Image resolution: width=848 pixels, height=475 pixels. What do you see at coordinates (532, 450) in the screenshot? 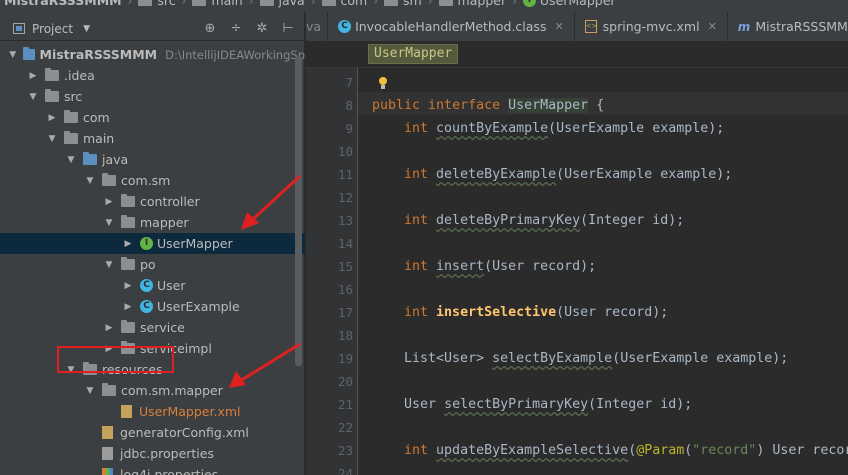
I see `code-token: updateByExampleSelective` at bounding box center [532, 450].